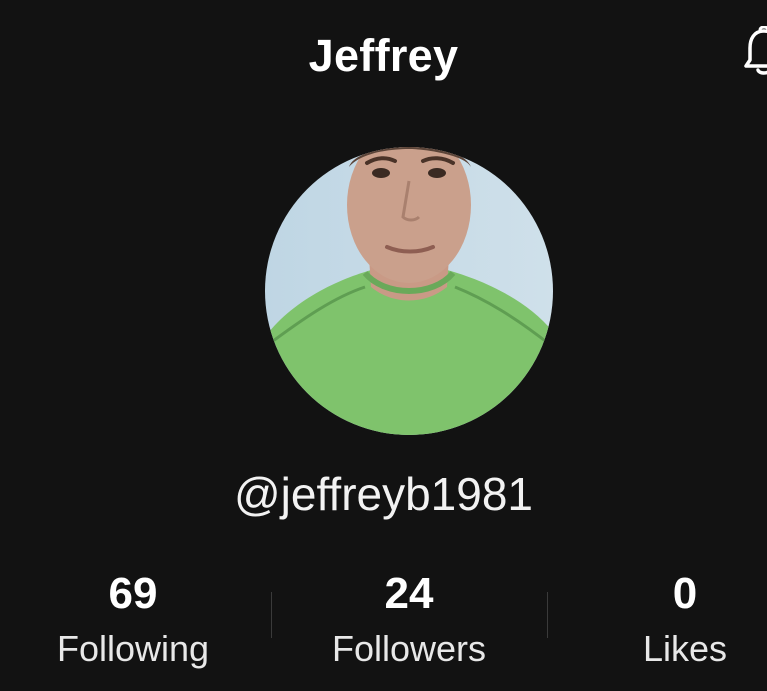 This screenshot has width=767, height=691. What do you see at coordinates (133, 621) in the screenshot?
I see `stat-following: 69 Following` at bounding box center [133, 621].